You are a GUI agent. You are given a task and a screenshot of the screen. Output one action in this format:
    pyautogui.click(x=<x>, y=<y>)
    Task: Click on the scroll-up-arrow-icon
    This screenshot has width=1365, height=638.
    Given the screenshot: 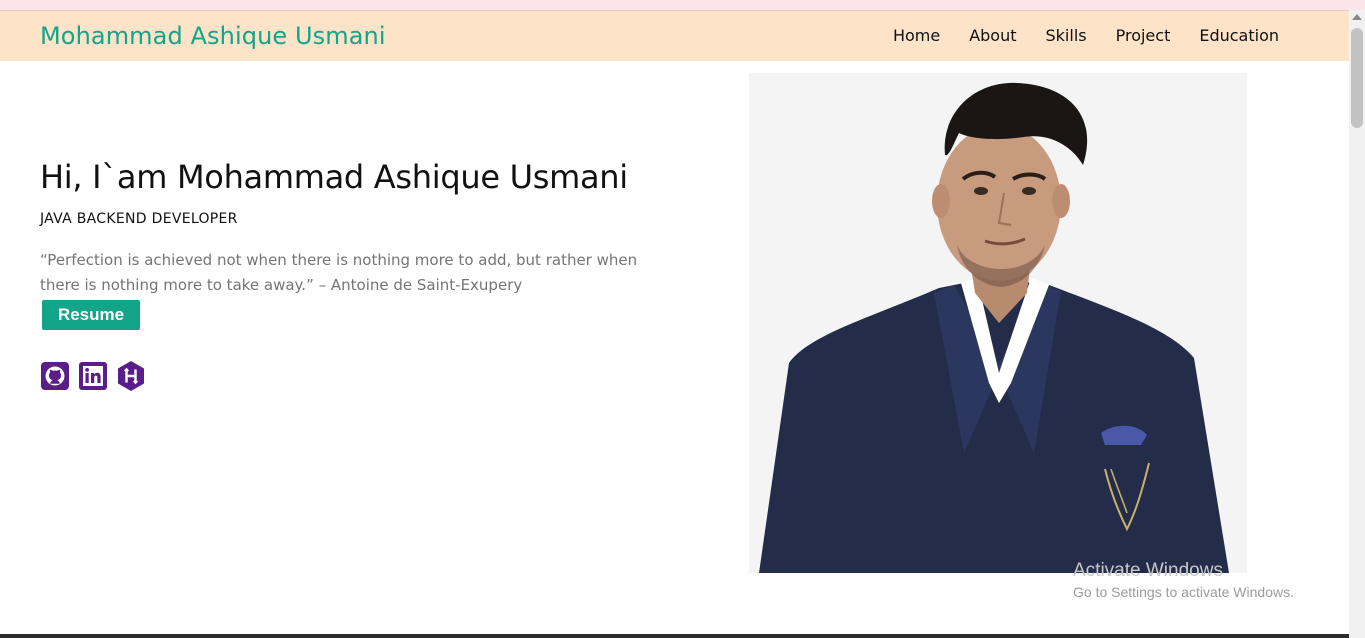 What is the action you would take?
    pyautogui.click(x=1357, y=17)
    